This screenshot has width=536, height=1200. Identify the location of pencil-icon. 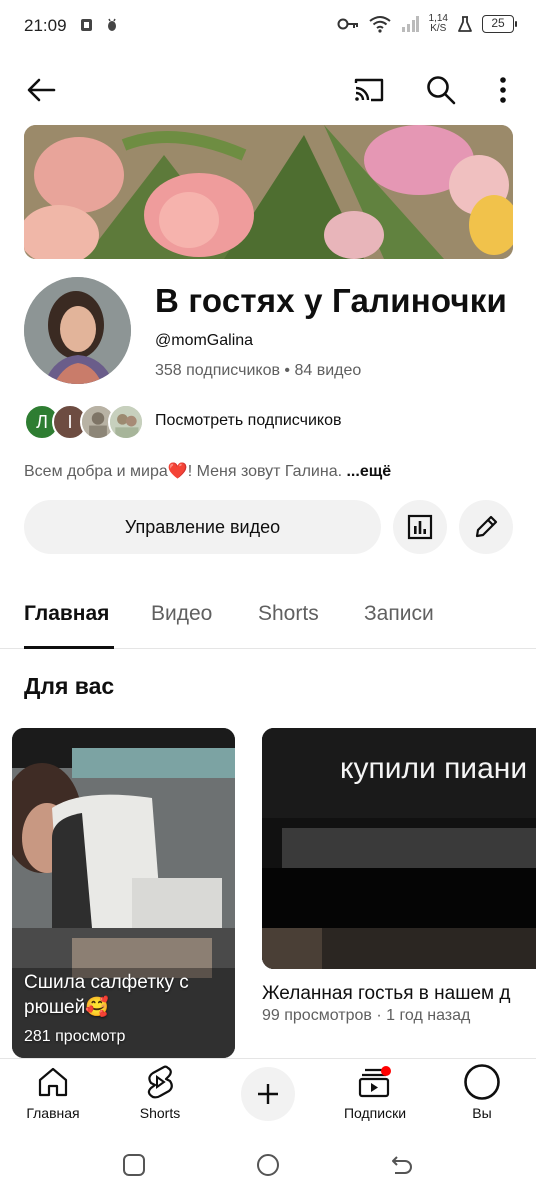
(486, 527).